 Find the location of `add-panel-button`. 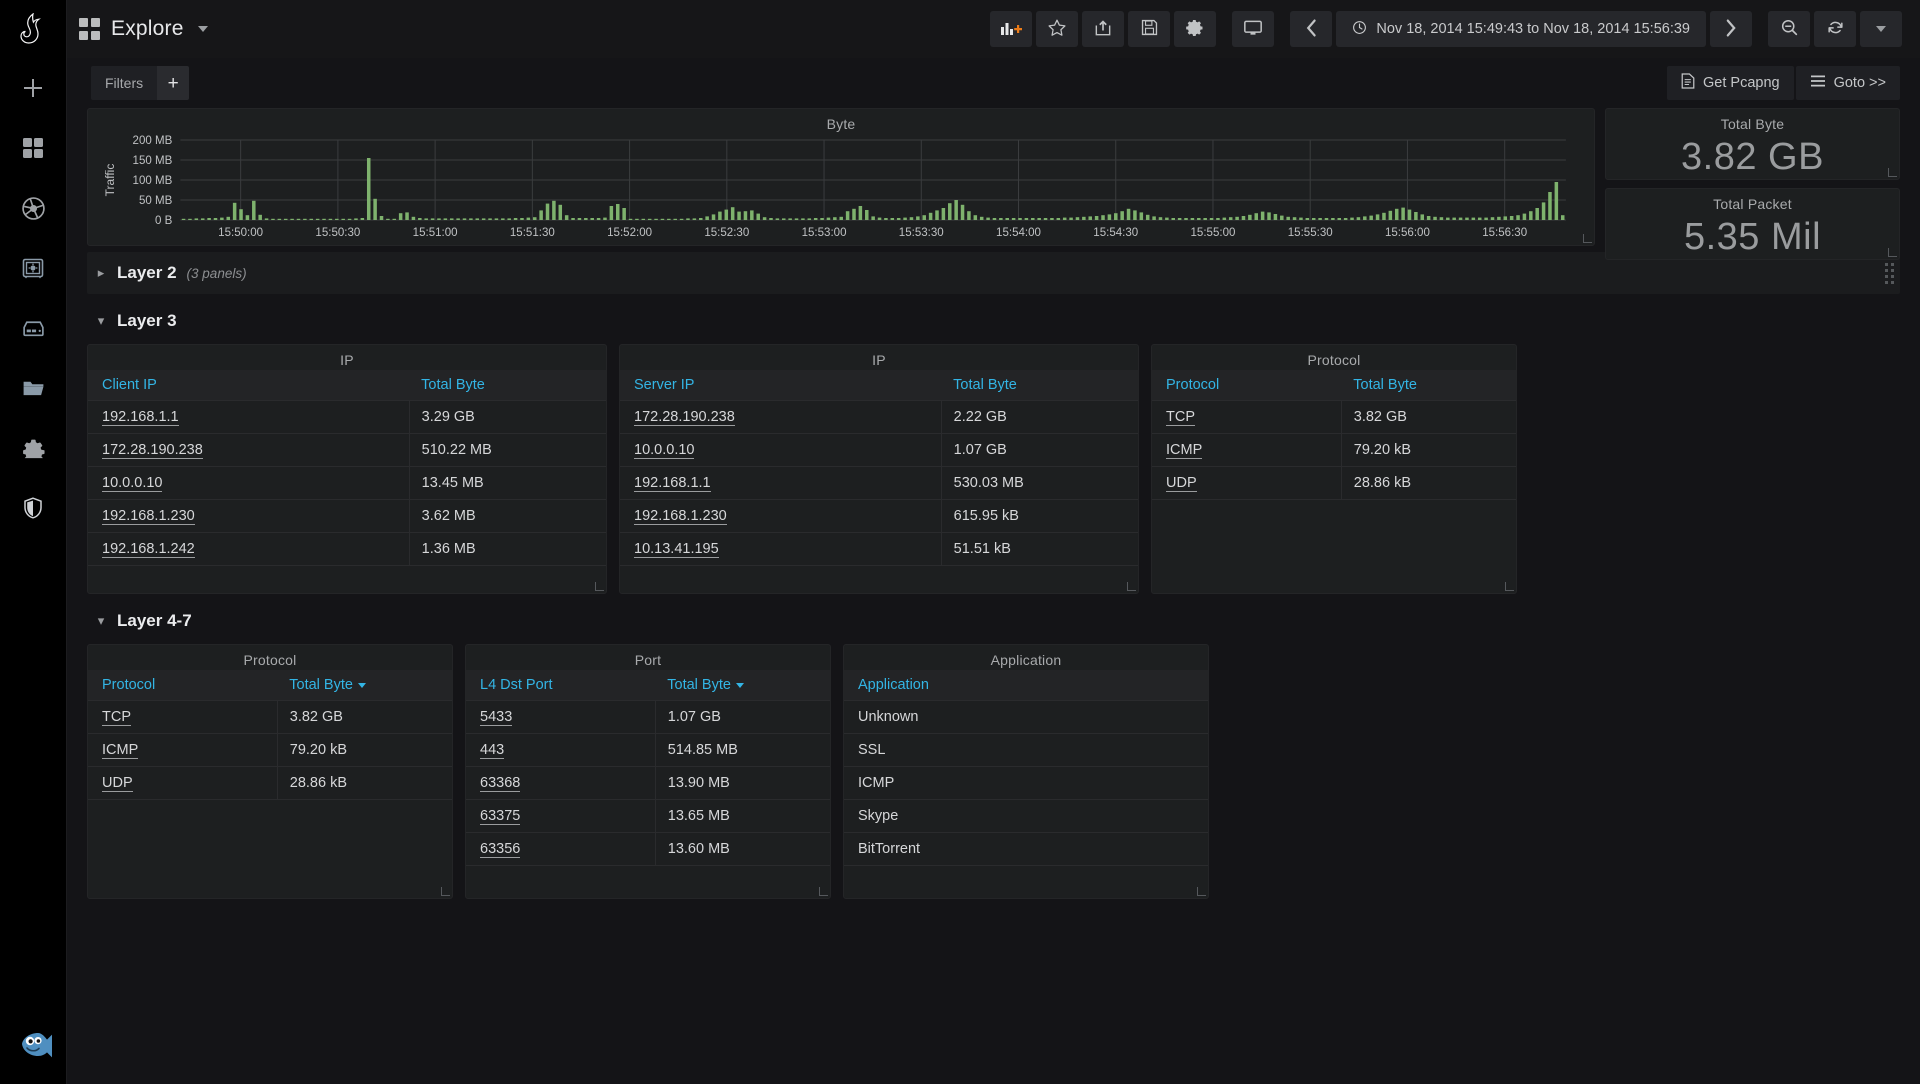

add-panel-button is located at coordinates (1011, 29).